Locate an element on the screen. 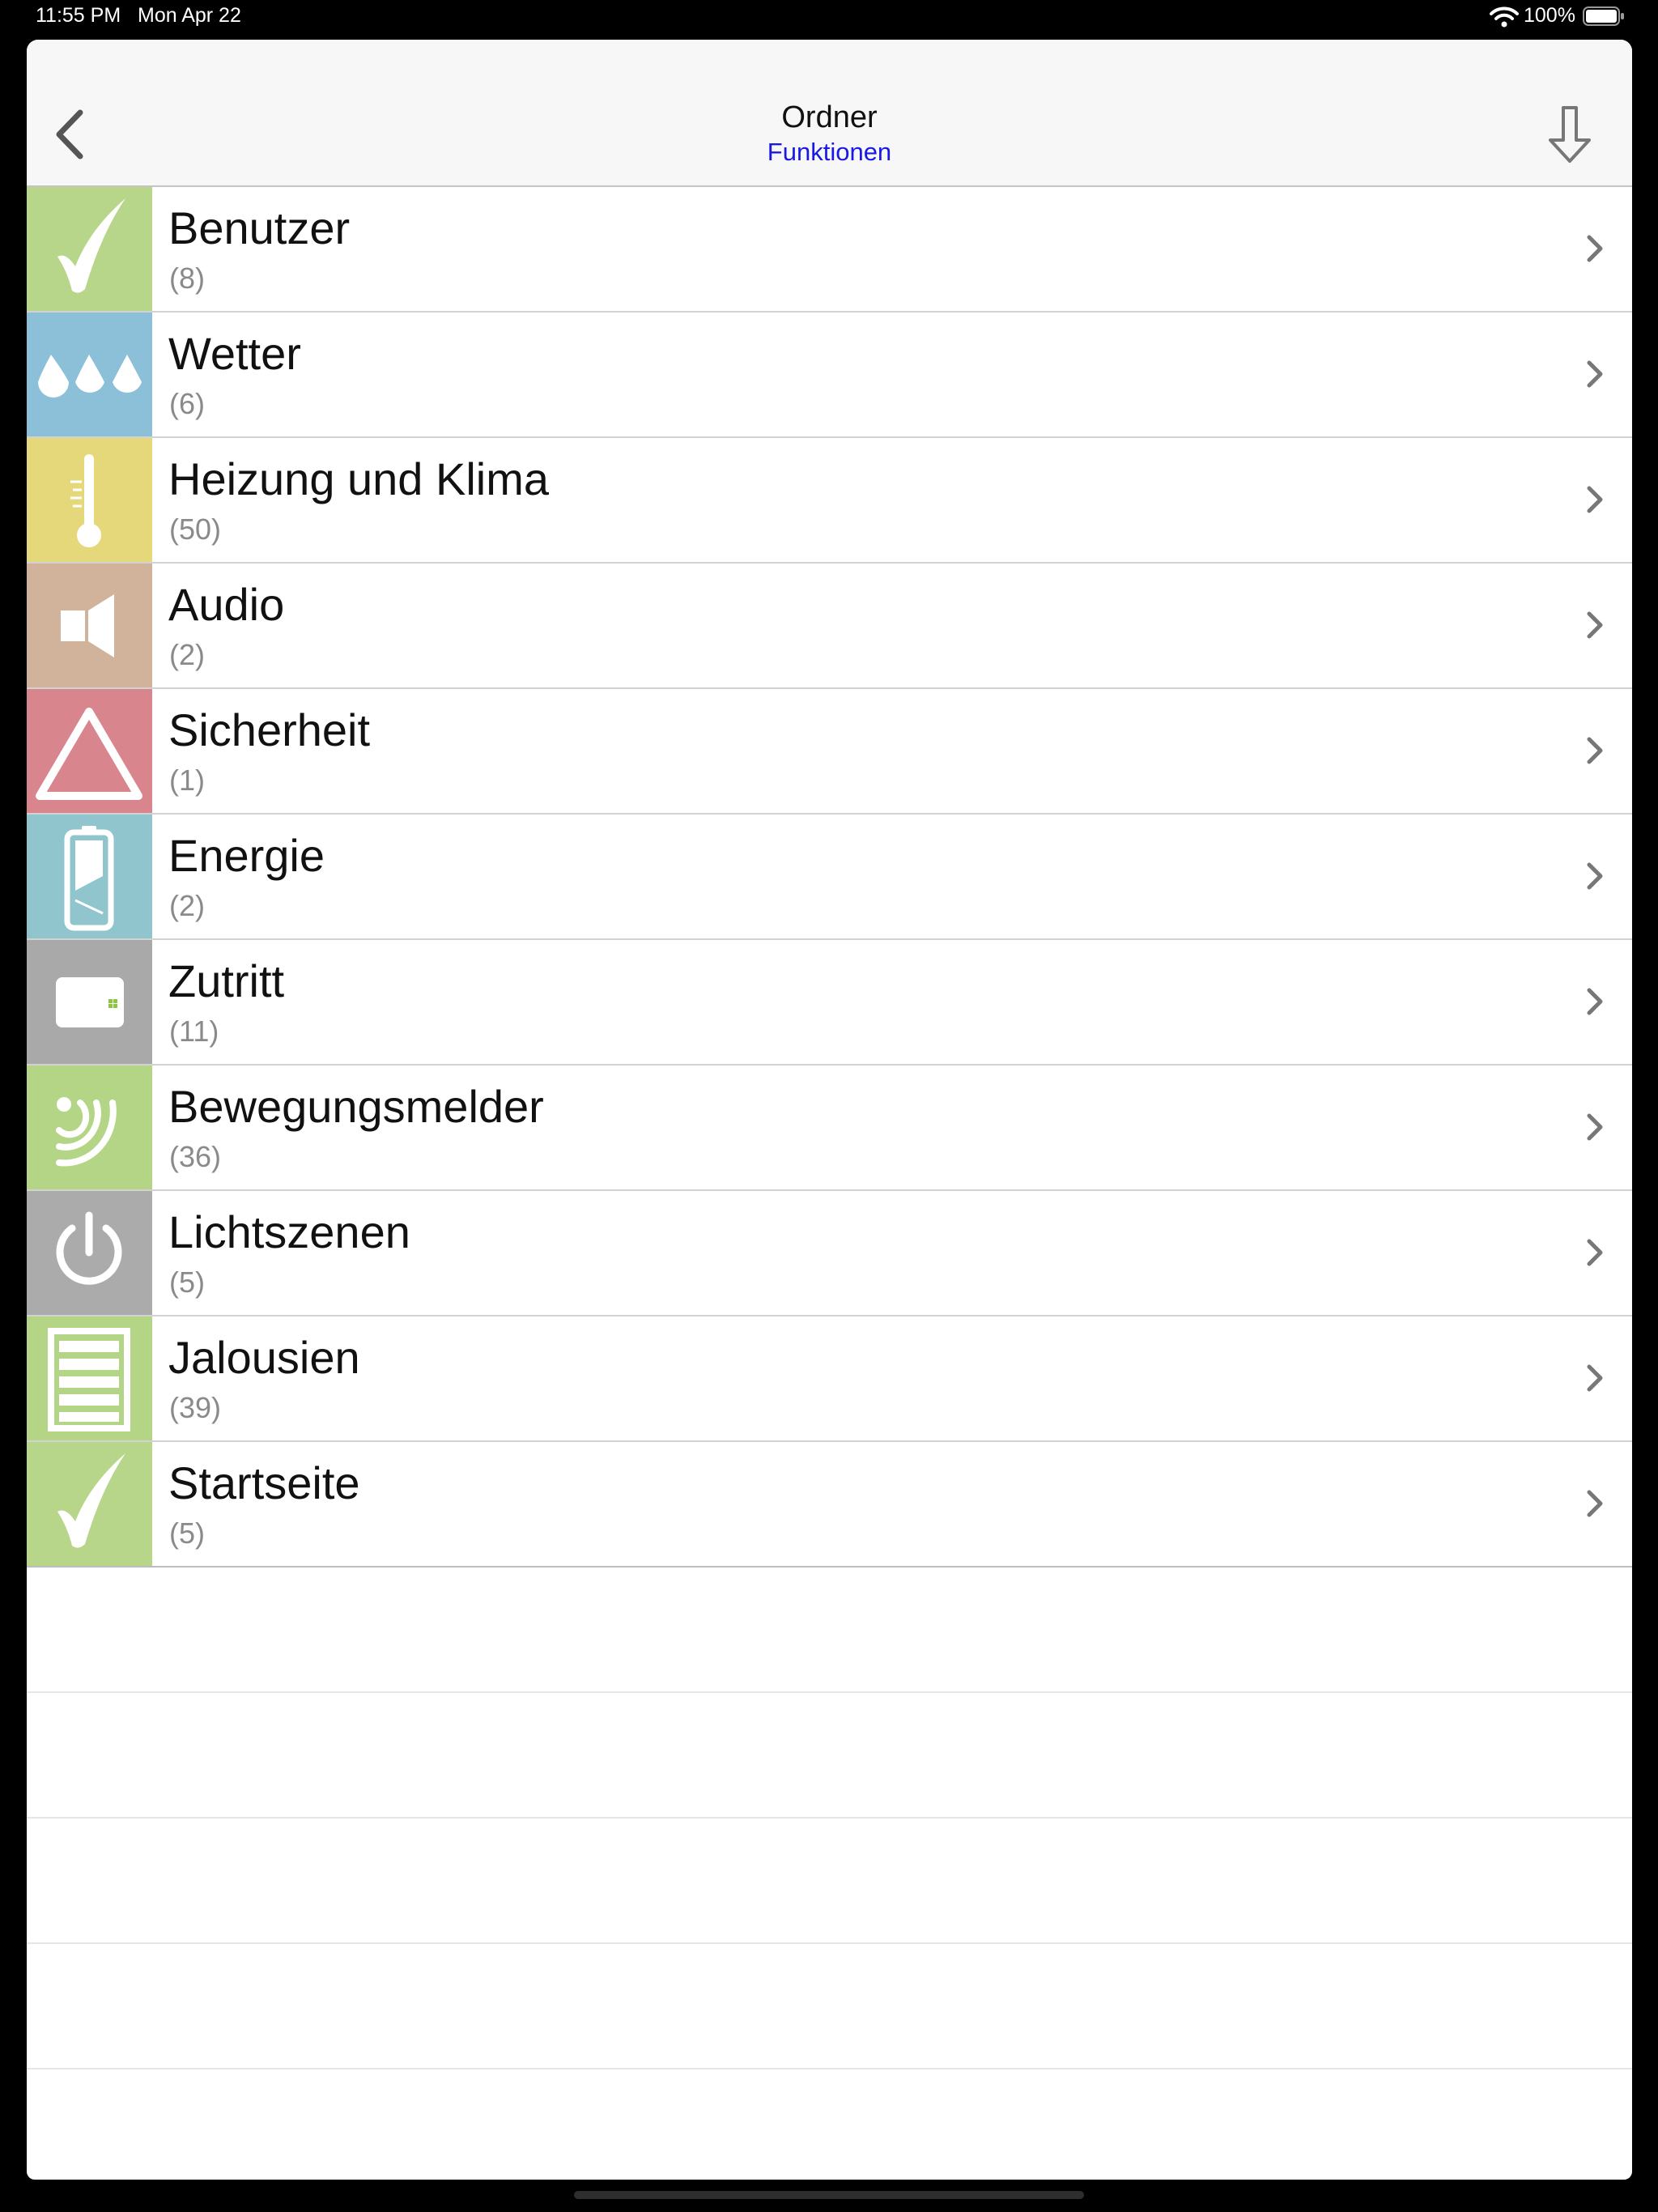 Image resolution: width=1658 pixels, height=2212 pixels. list-item-bewegungsmelder: Bewegungsmelder (36) is located at coordinates (829, 1129).